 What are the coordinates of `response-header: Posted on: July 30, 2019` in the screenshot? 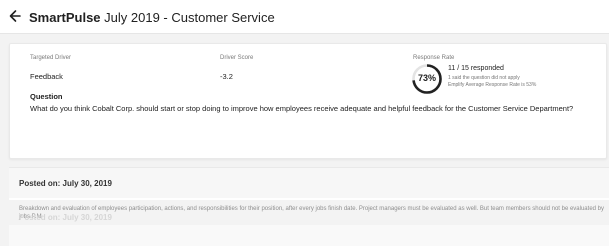 It's located at (309, 183).